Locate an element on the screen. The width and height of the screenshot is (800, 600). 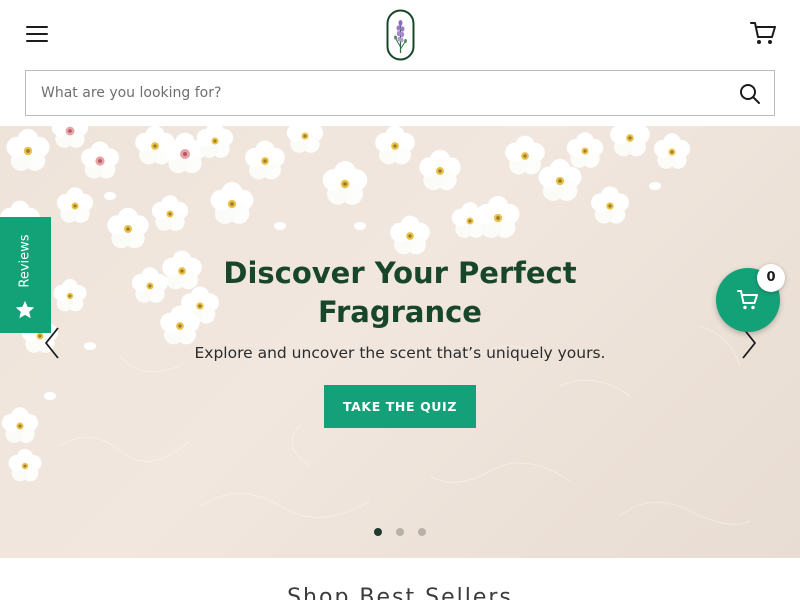
cart-count-badge: 0 is located at coordinates (771, 278).